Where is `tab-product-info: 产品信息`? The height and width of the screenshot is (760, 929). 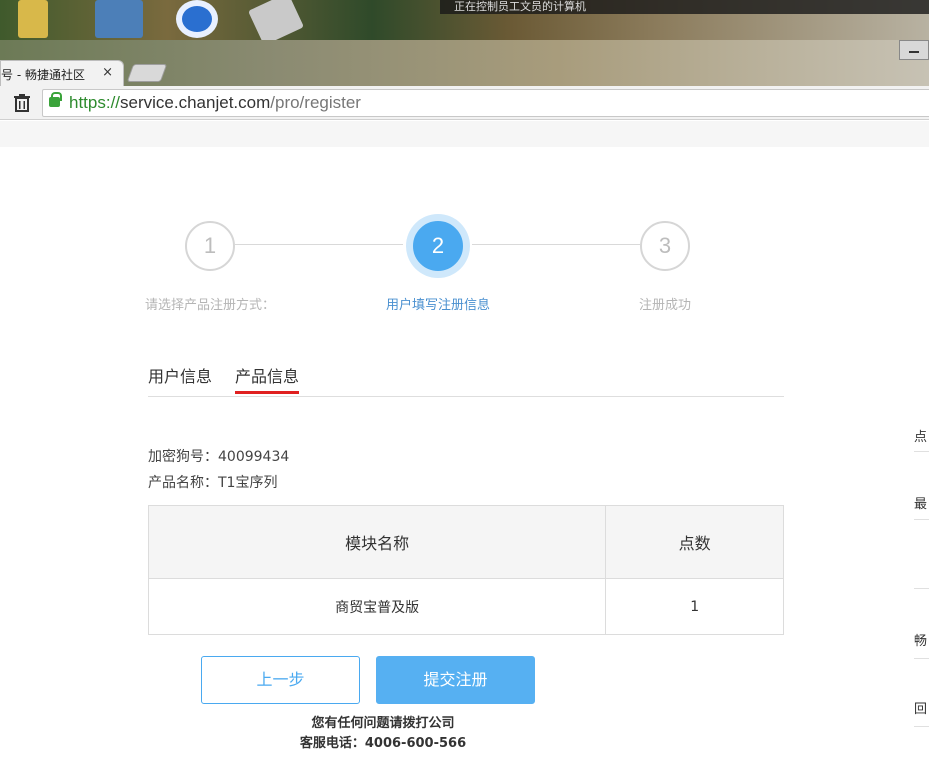 tab-product-info: 产品信息 is located at coordinates (267, 378).